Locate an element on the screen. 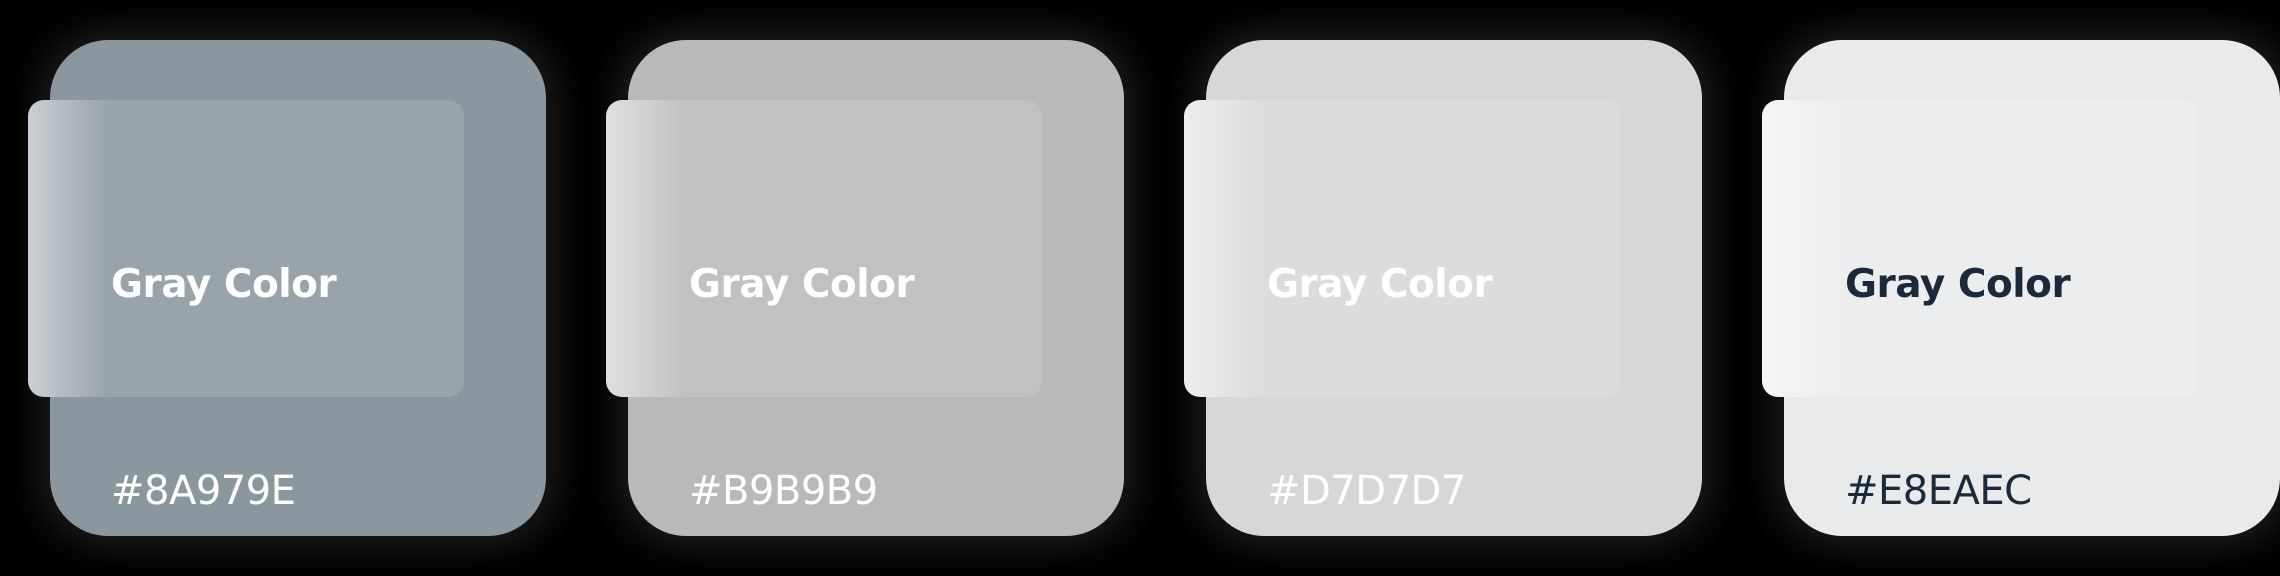  swatch-hex-code: #8A979E is located at coordinates (203, 491).